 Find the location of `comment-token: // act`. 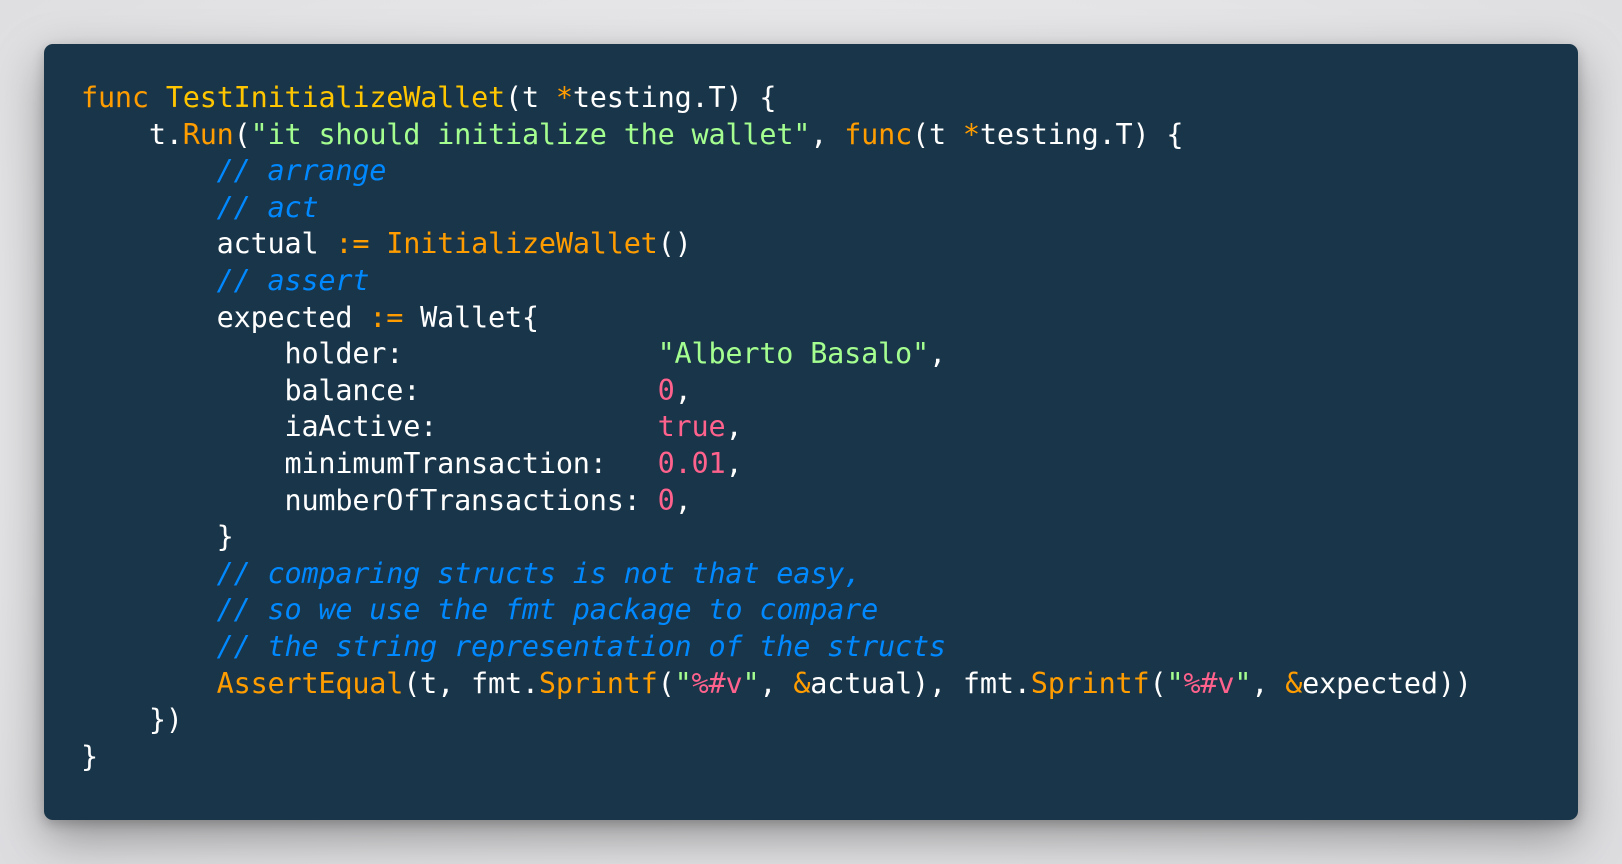

comment-token: // act is located at coordinates (267, 207).